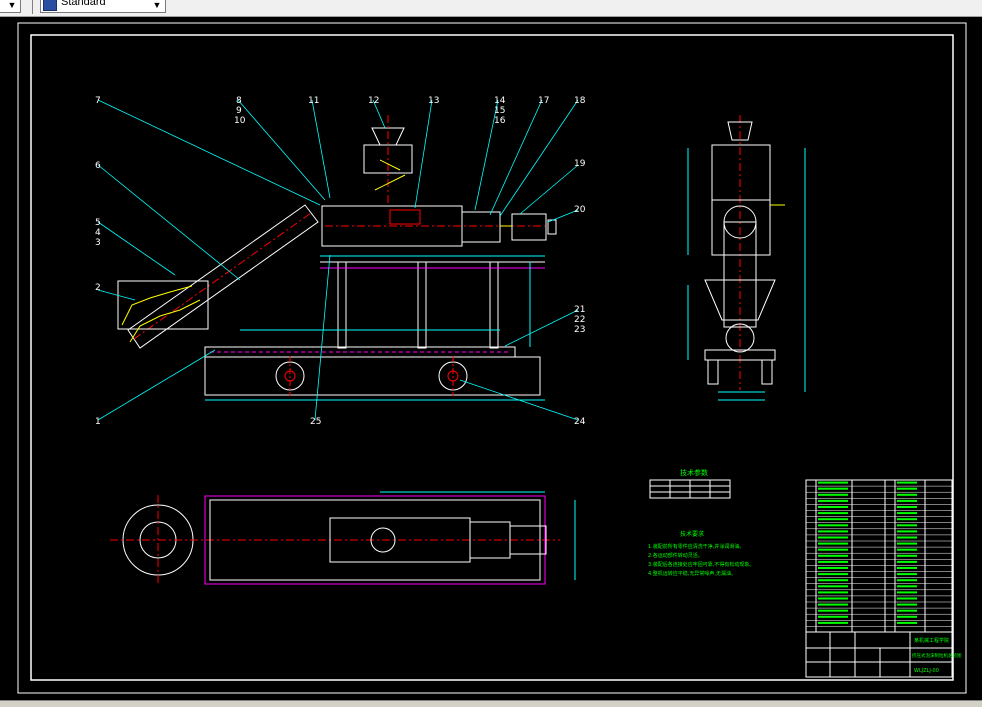 This screenshot has height=707, width=982. Describe the element at coordinates (883, 654) in the screenshot. I see `title-block: 某机械工程学院 挤压式泡沫制粒机总装图 WLJZLJ-00` at that location.